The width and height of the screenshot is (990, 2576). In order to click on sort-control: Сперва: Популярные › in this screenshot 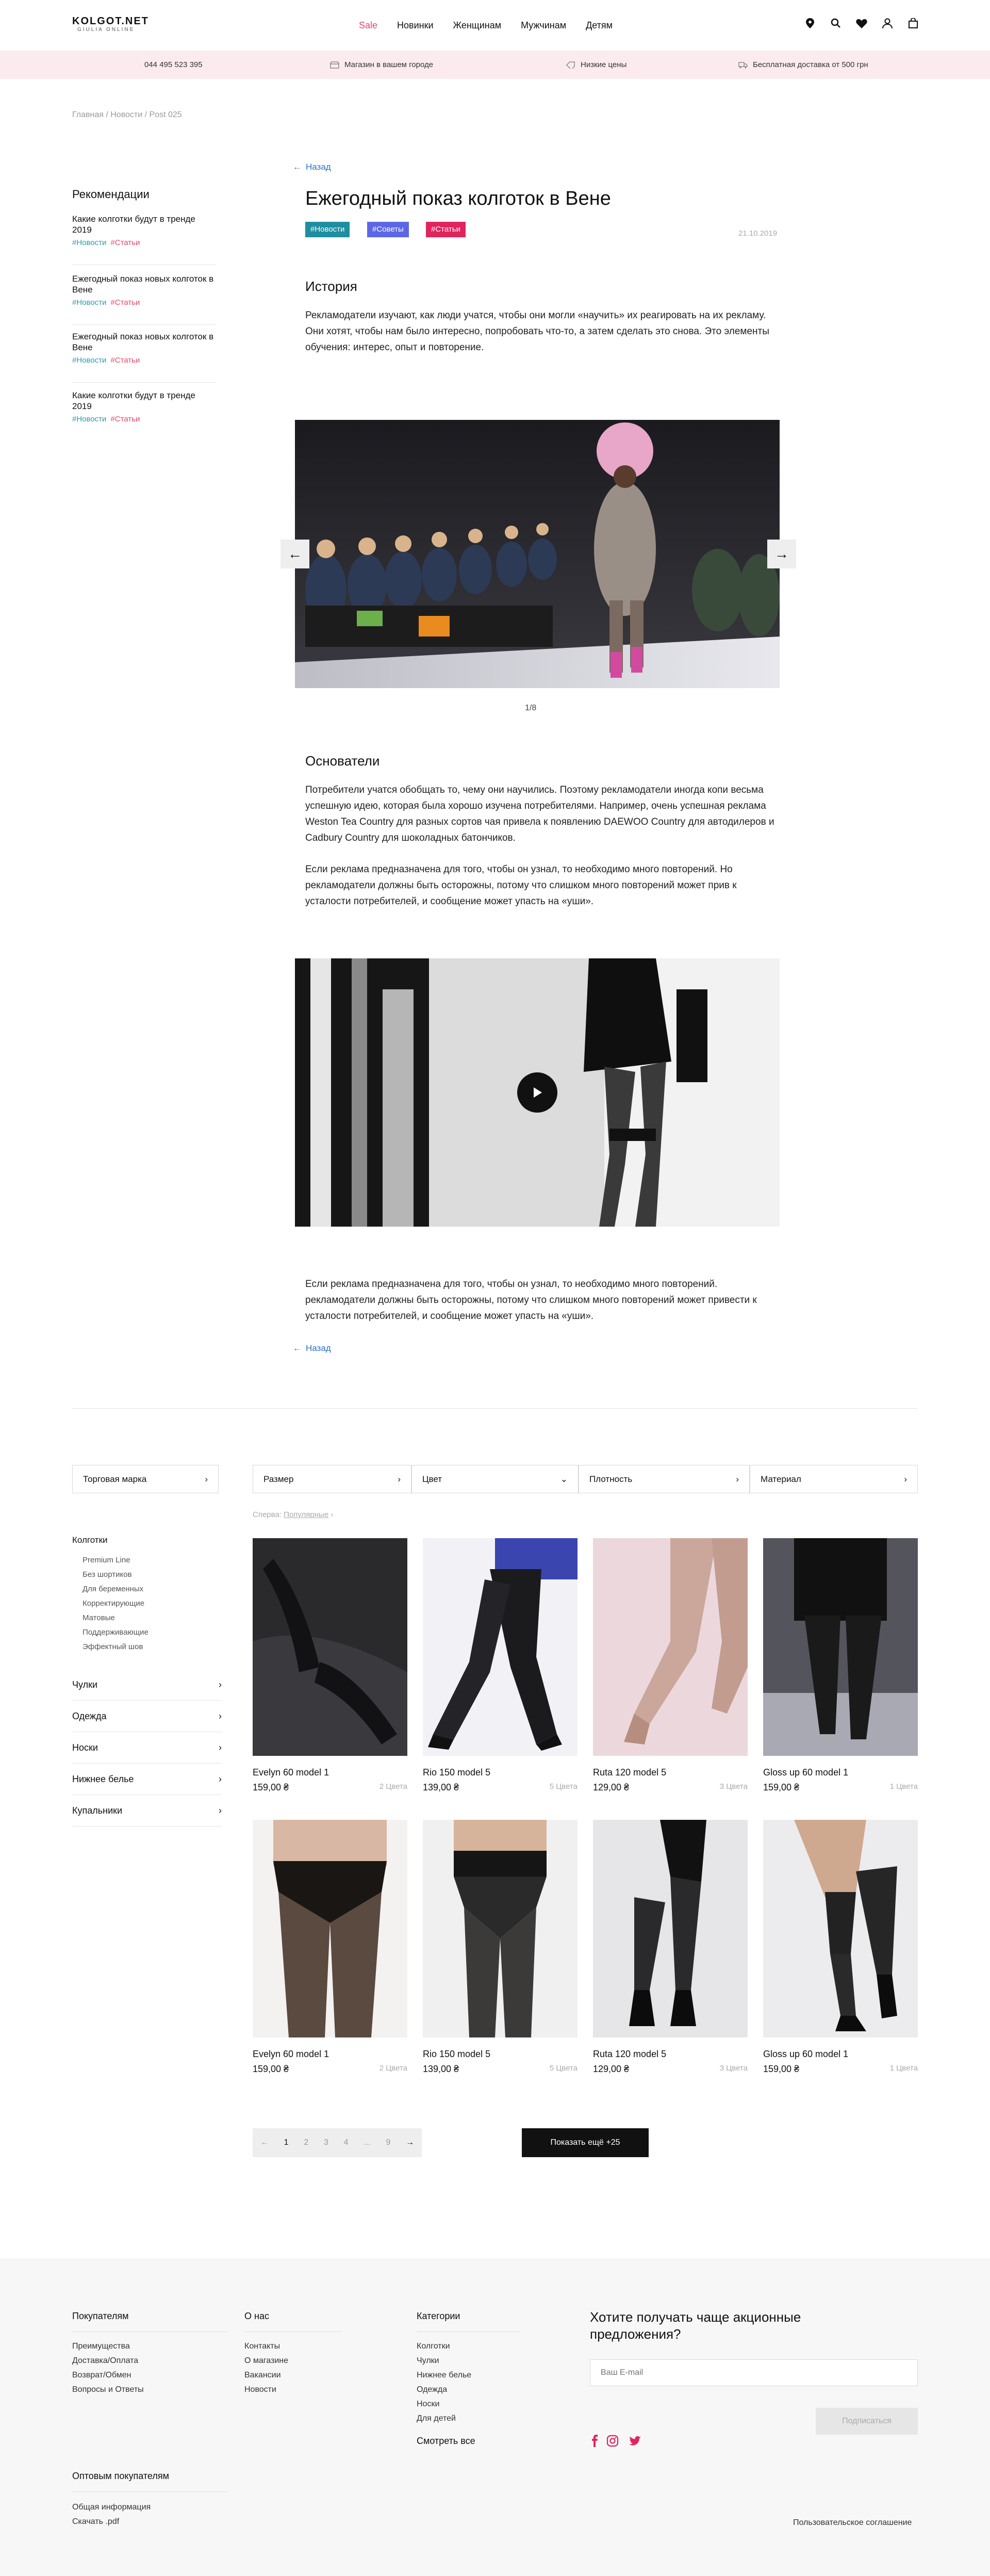, I will do `click(293, 1515)`.